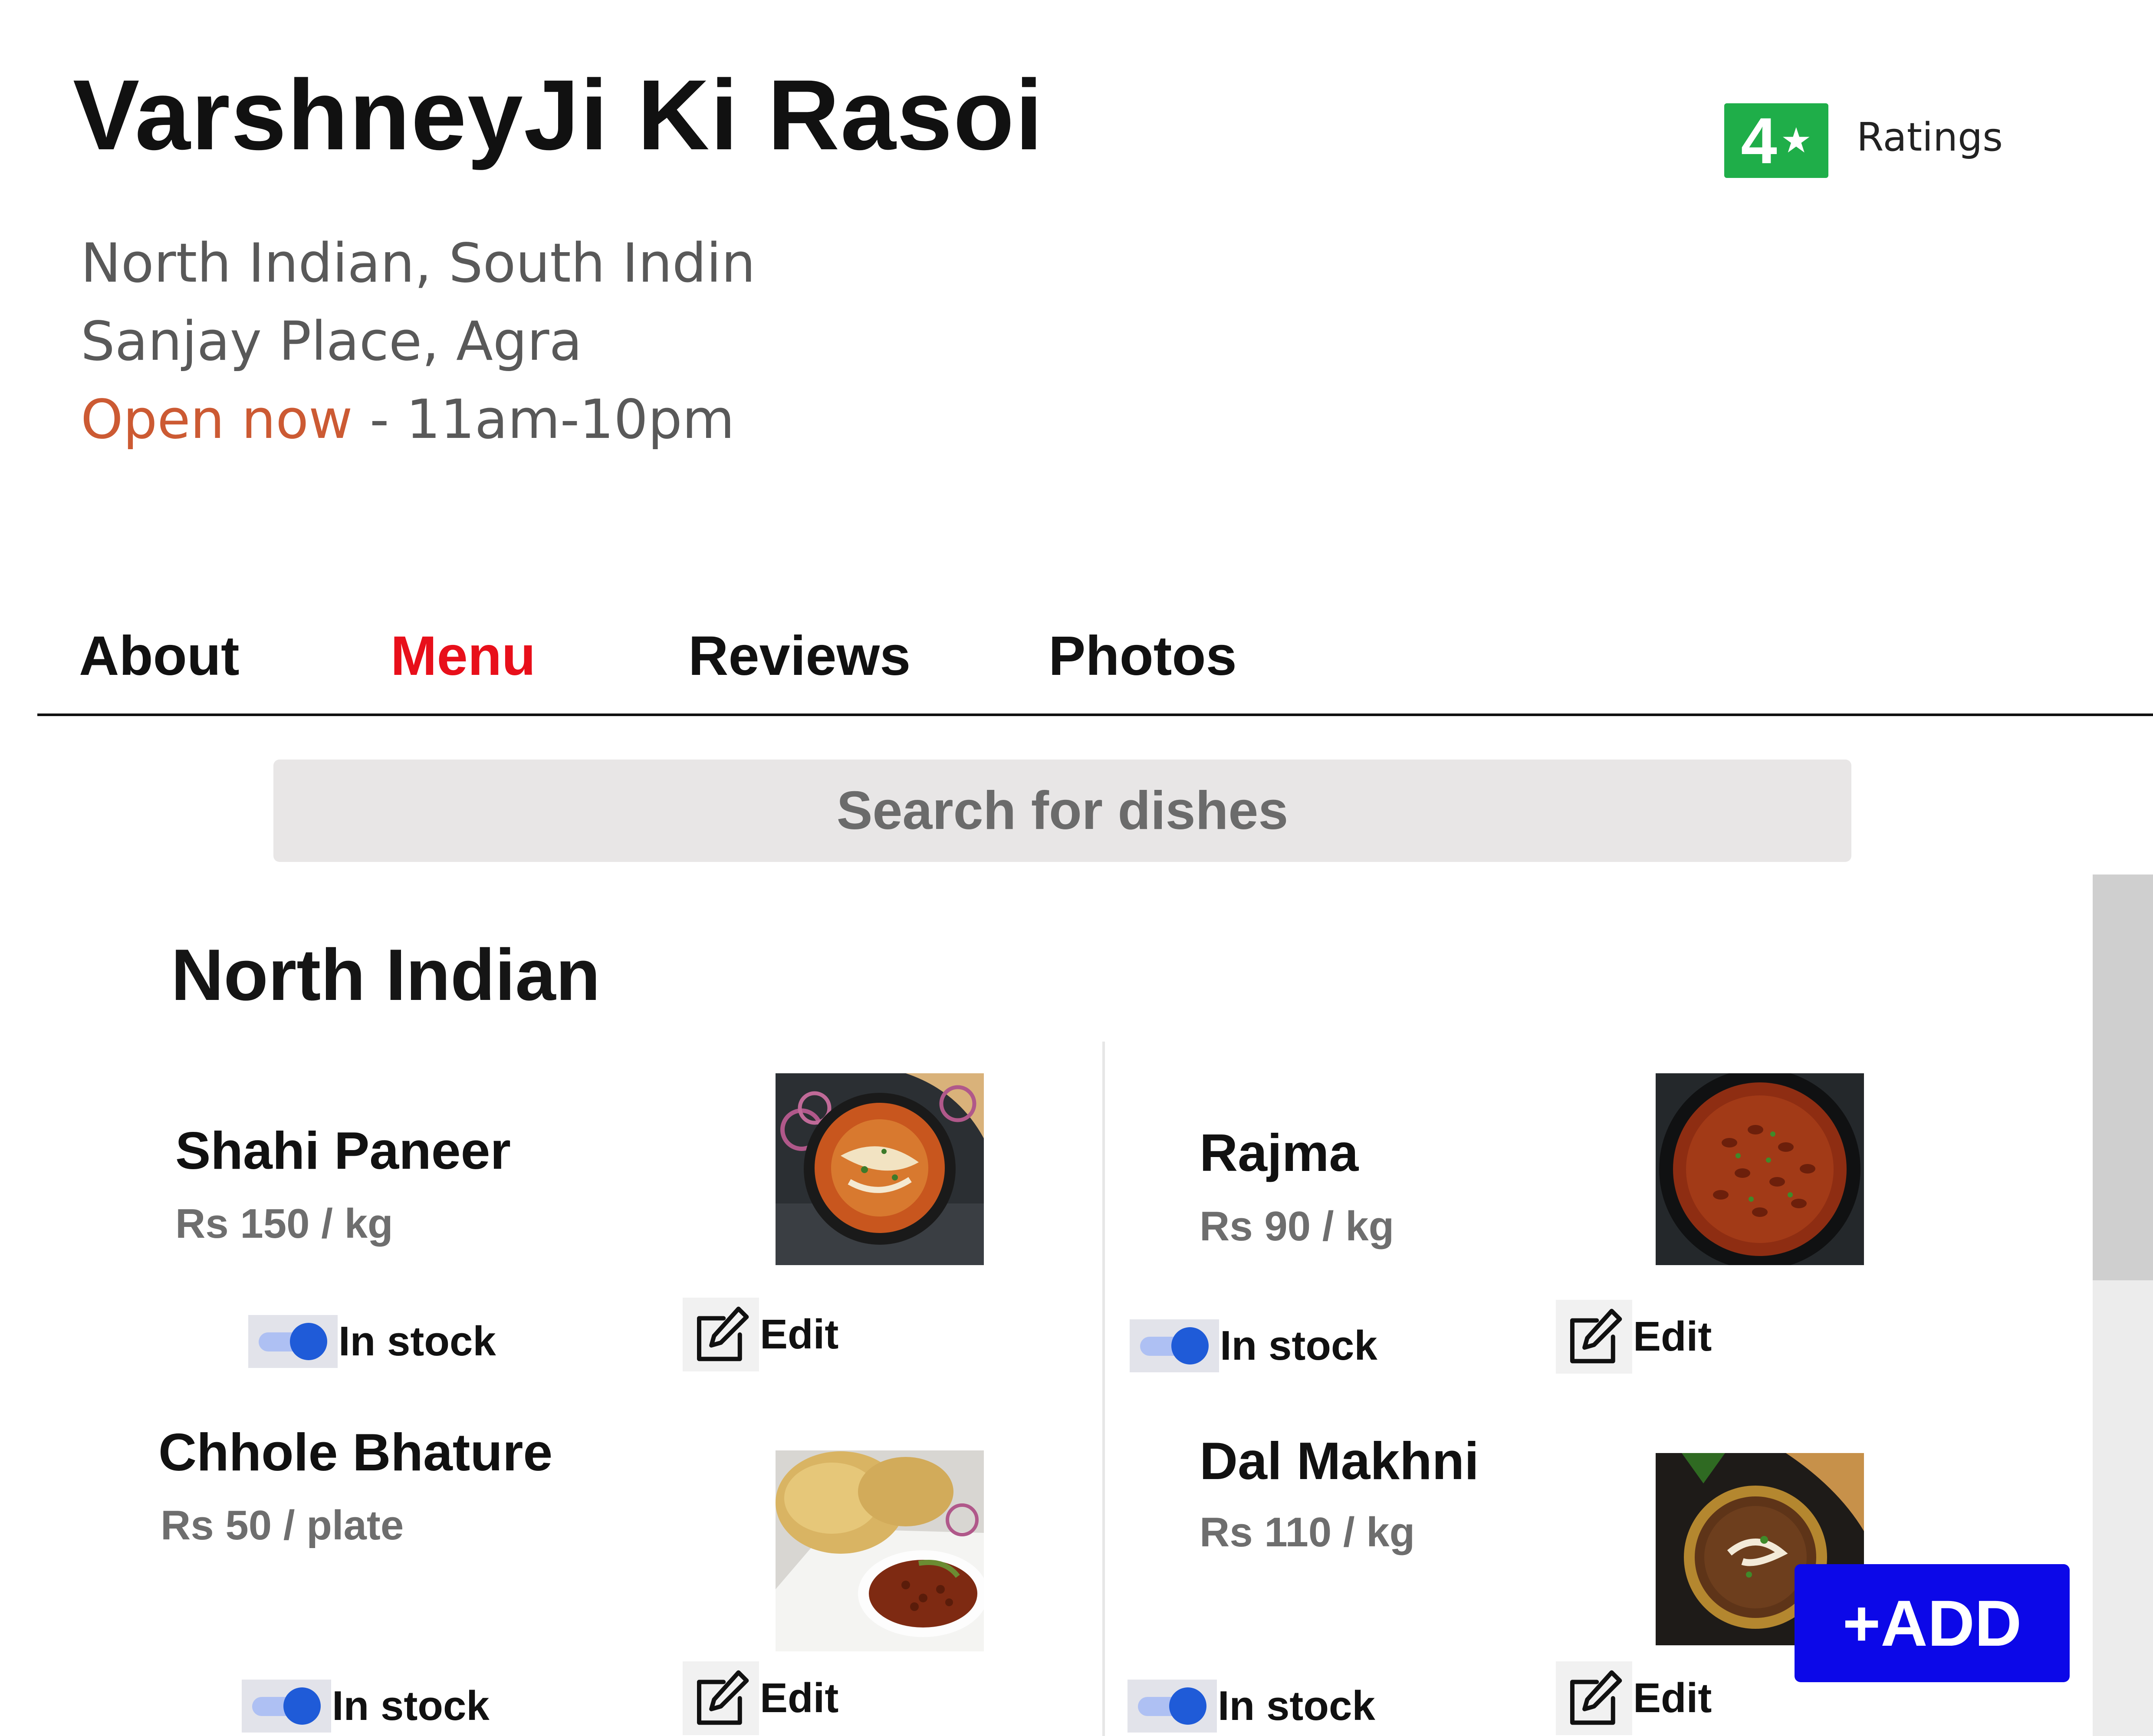 The width and height of the screenshot is (2153, 1736). Describe the element at coordinates (1760, 1169) in the screenshot. I see `rajma-image` at that location.